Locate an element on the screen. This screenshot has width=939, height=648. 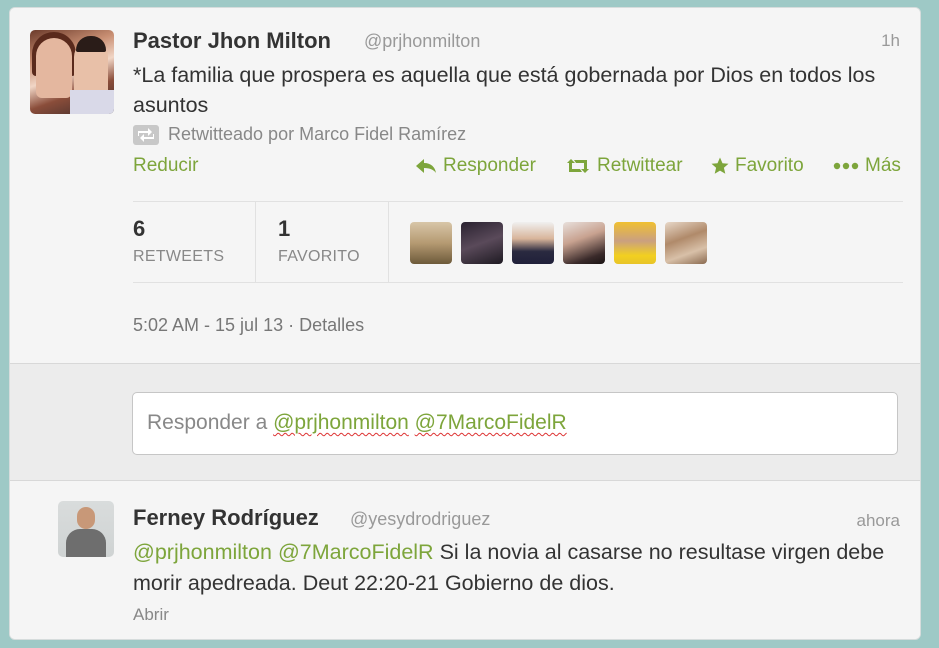
star-icon is located at coordinates (720, 165).